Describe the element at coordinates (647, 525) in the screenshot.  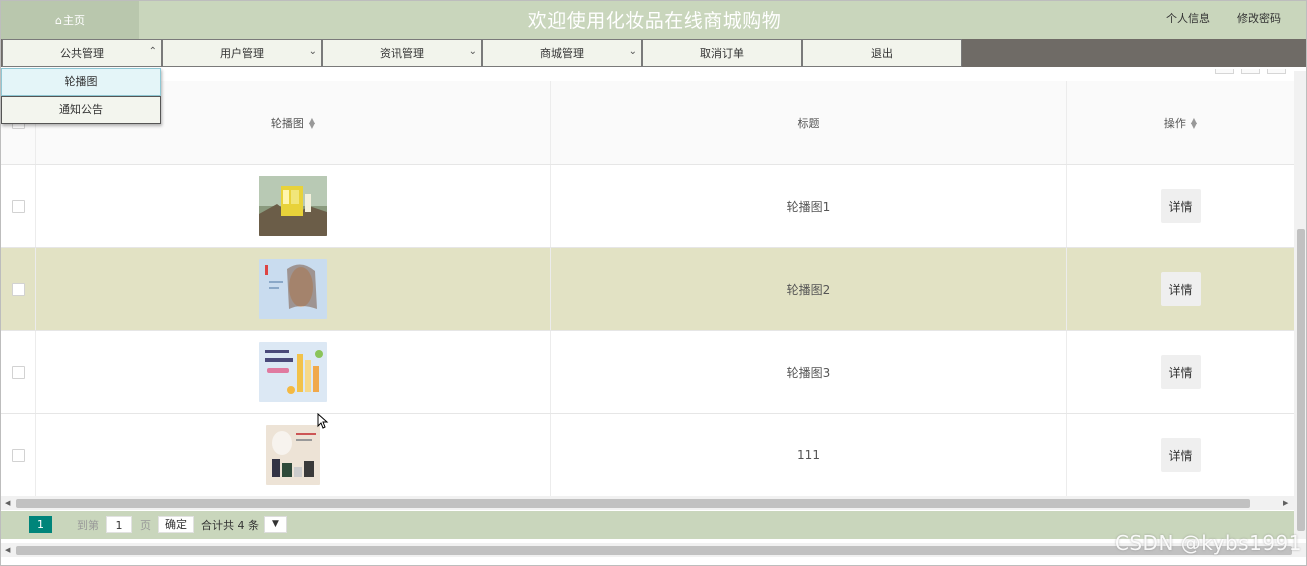
I see `pagination: 1 到第 1 页 确定 合计共 4 条 ▼` at that location.